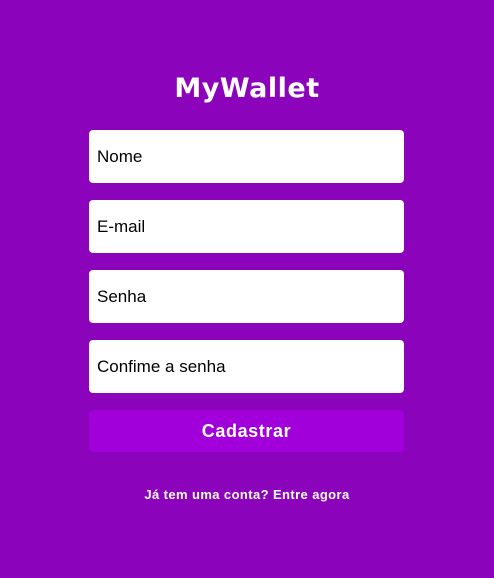  Describe the element at coordinates (246, 156) in the screenshot. I see `name-input` at that location.